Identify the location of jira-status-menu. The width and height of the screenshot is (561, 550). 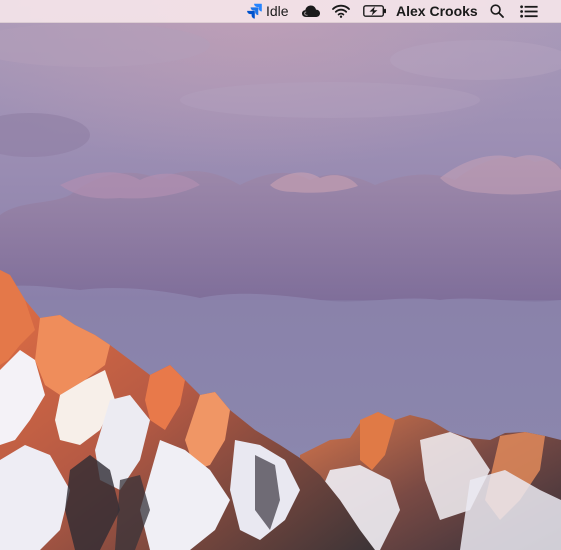
(254, 11).